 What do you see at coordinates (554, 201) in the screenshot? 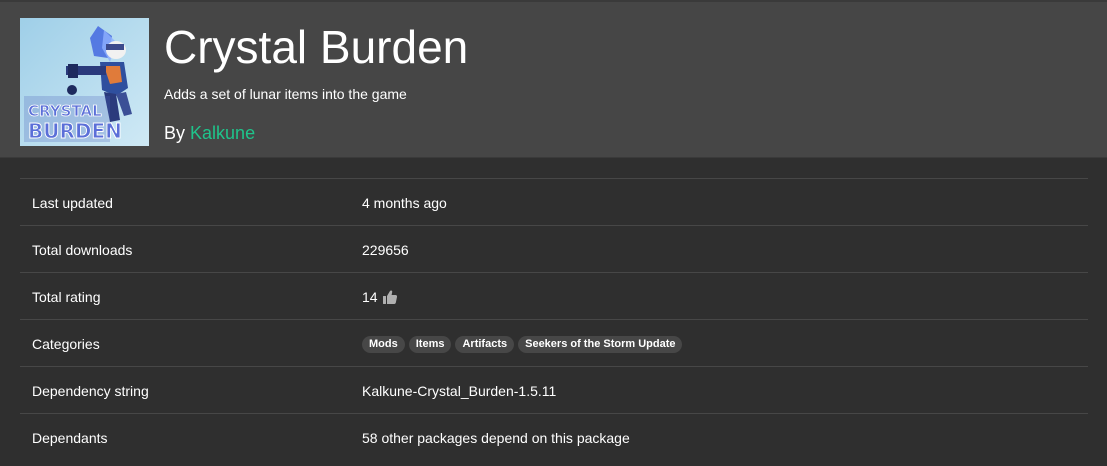
I see `detail-row-last-updated: Last updated 4 months ago` at bounding box center [554, 201].